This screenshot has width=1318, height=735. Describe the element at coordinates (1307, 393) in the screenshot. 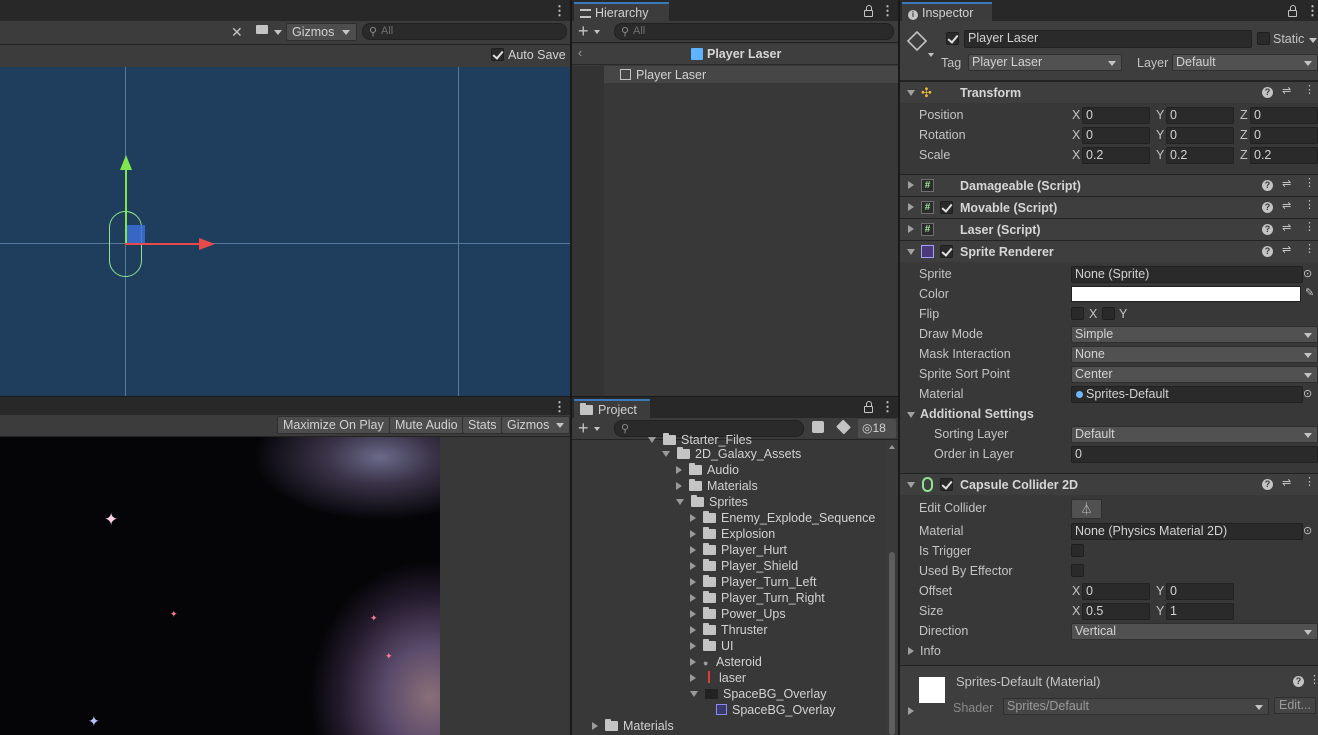

I see `object-picker-icon: ⊙` at that location.